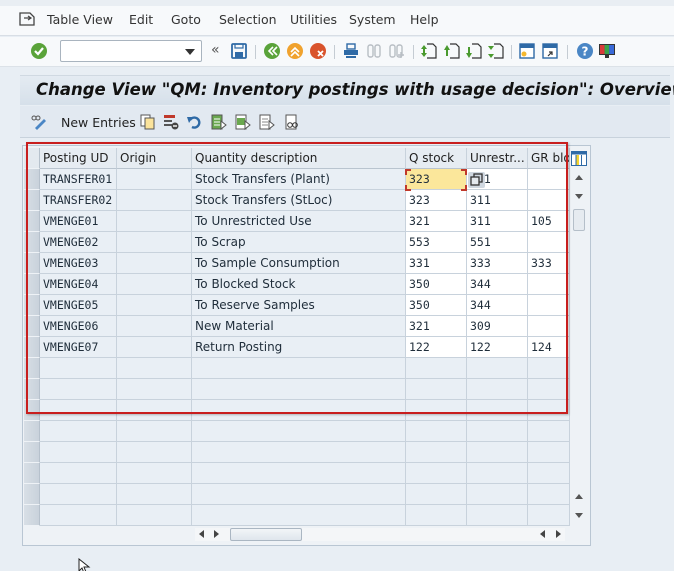  I want to click on menu-utilities: Utilities, so click(313, 19).